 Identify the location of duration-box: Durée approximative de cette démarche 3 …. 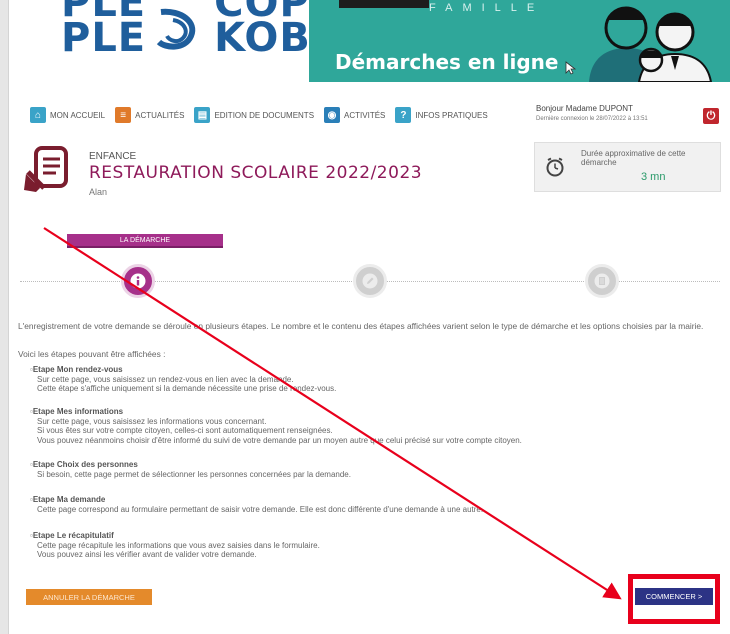
(627, 167).